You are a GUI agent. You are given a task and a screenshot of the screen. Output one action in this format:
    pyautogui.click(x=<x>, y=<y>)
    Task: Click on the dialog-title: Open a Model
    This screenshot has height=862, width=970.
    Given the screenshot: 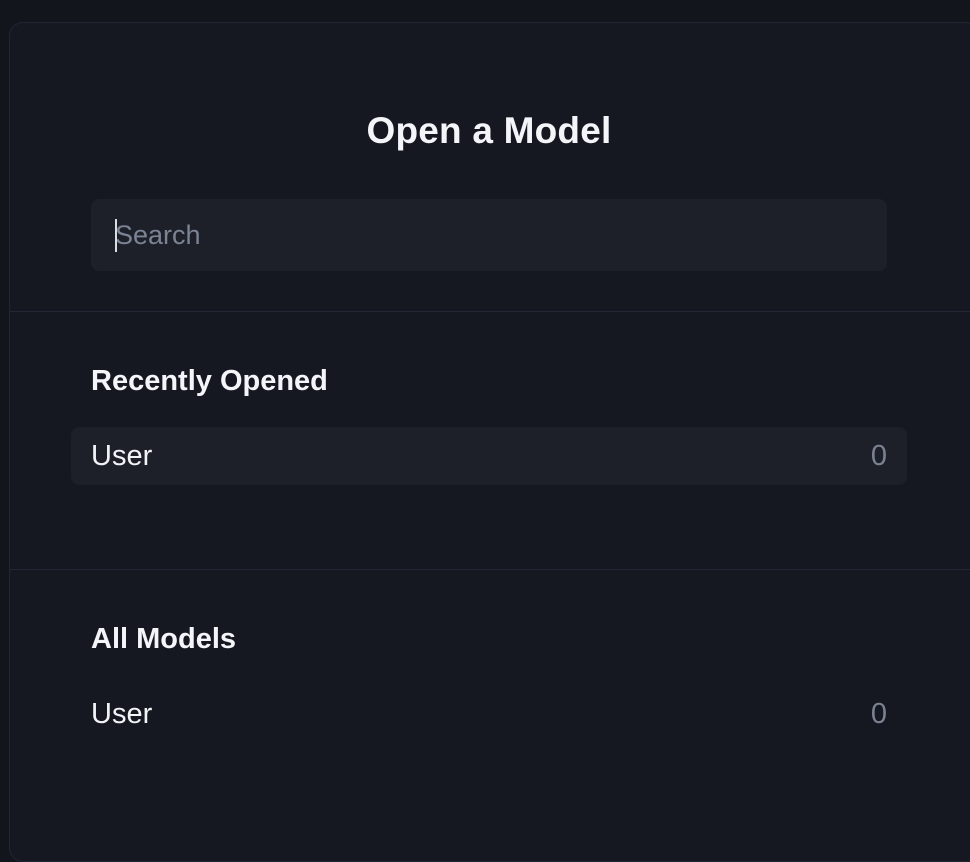 What is the action you would take?
    pyautogui.click(x=489, y=130)
    